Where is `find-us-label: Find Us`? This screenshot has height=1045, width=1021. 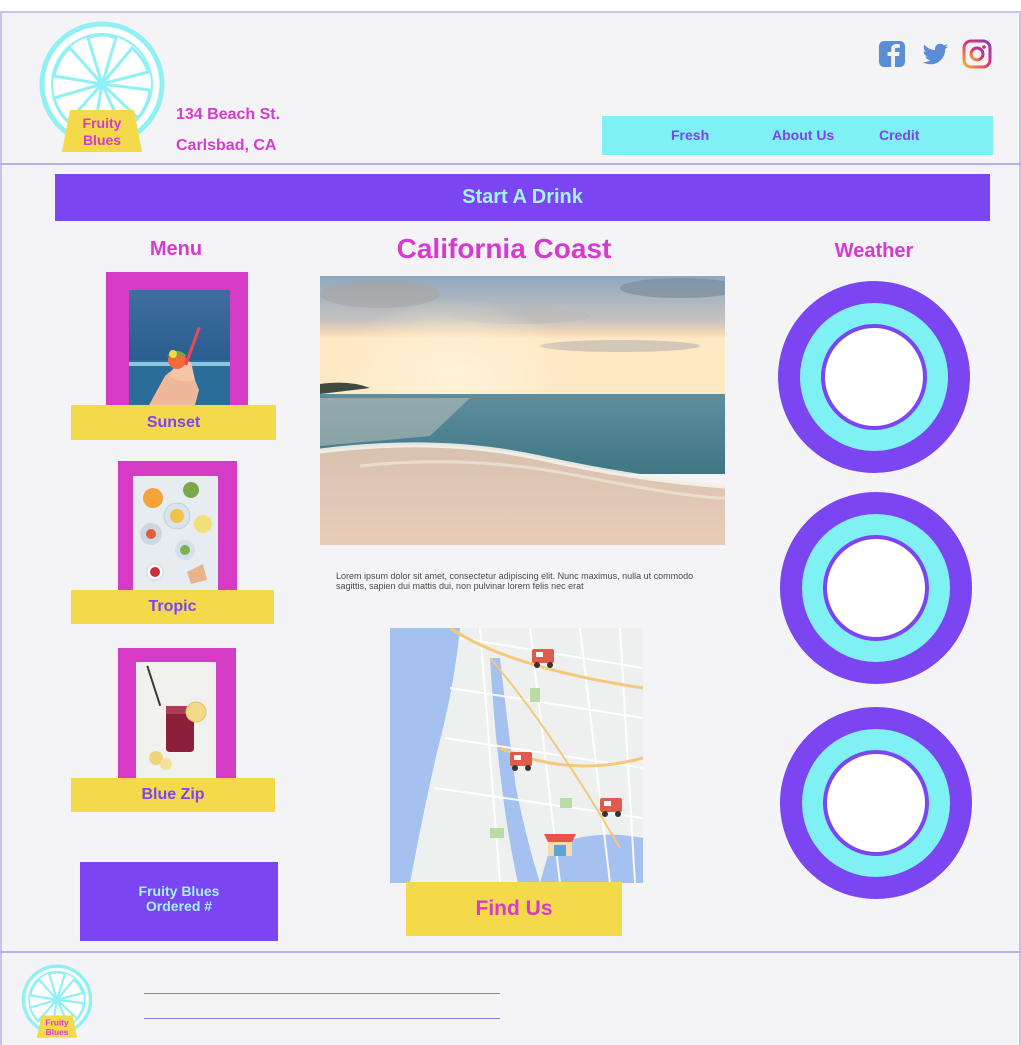 find-us-label: Find Us is located at coordinates (514, 908).